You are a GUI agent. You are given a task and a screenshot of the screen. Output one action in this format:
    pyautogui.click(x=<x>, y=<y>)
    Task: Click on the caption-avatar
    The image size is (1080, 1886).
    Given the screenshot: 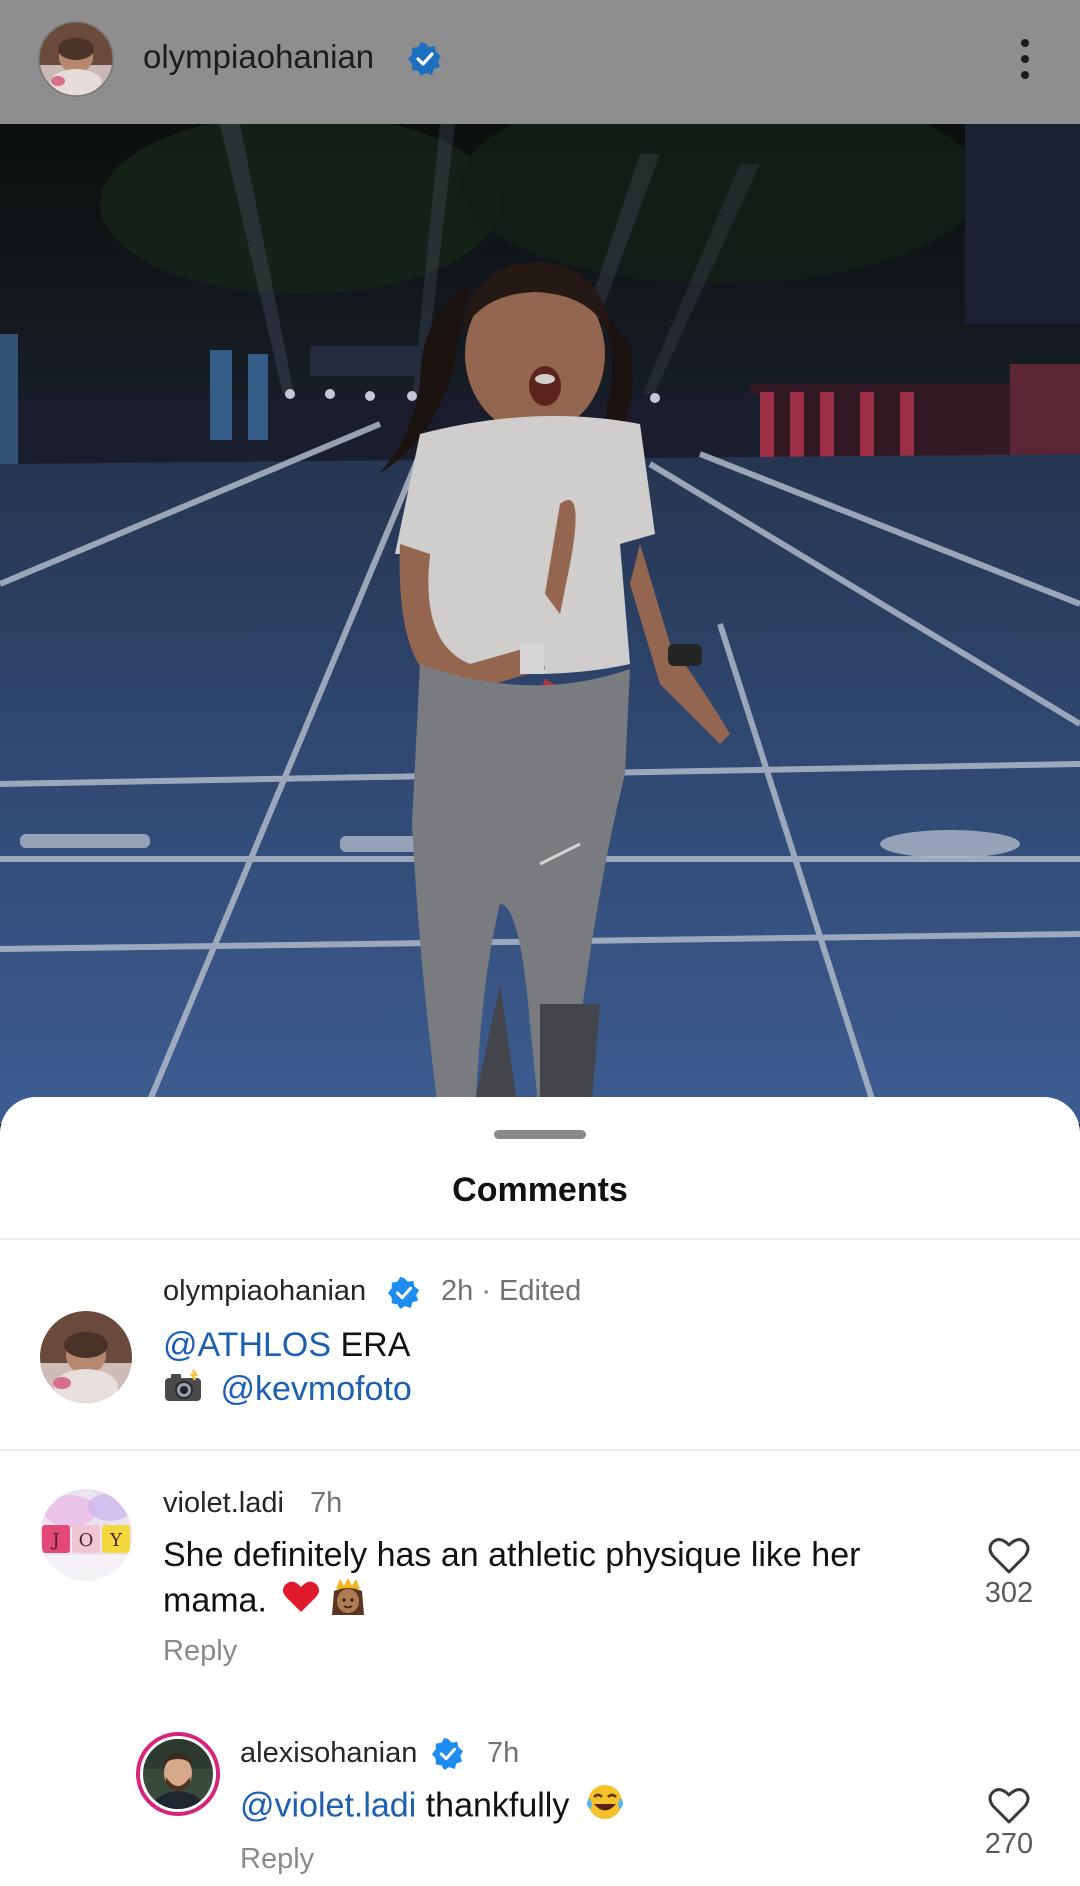 What is the action you would take?
    pyautogui.click(x=86, y=1357)
    